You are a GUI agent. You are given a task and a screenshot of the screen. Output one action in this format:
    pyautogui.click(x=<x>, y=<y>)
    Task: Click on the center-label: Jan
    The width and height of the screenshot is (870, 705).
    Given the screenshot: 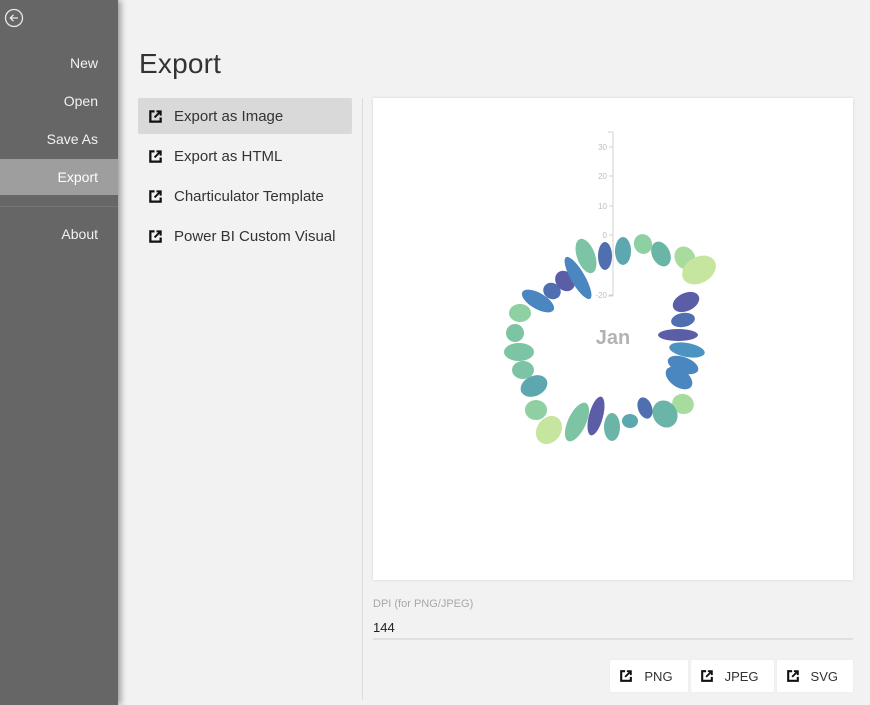 What is the action you would take?
    pyautogui.click(x=613, y=338)
    